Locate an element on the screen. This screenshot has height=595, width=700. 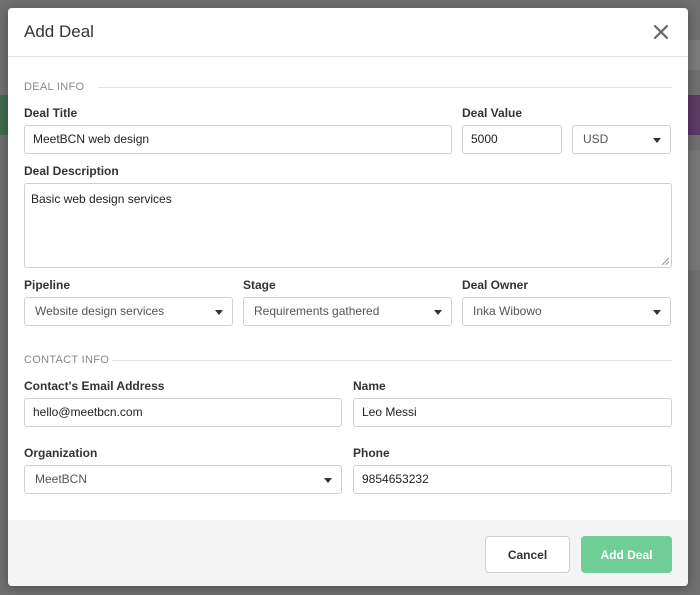
currency-select: USD is located at coordinates (621, 139).